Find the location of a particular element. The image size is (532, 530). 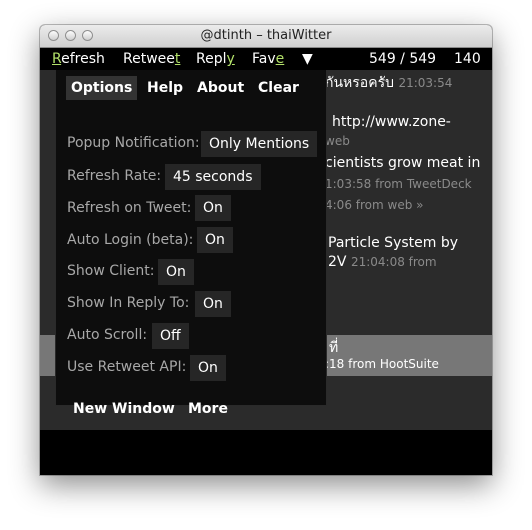

feed-meta: 21:04:08 from is located at coordinates (393, 262).